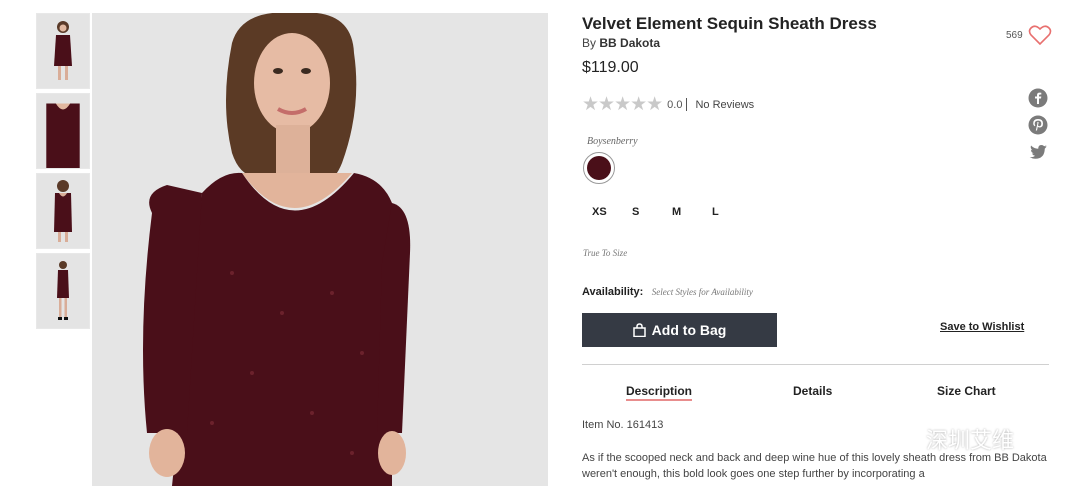  What do you see at coordinates (63, 135) in the screenshot?
I see `dress-detail-image` at bounding box center [63, 135].